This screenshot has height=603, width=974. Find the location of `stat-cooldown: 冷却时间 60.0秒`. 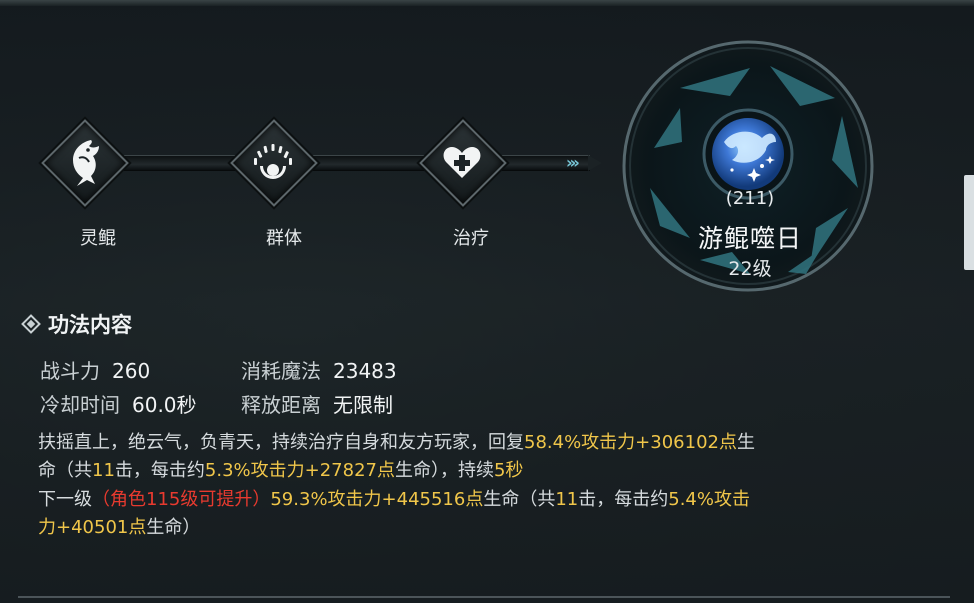

stat-cooldown: 冷却时间 60.0秒 is located at coordinates (118, 403).